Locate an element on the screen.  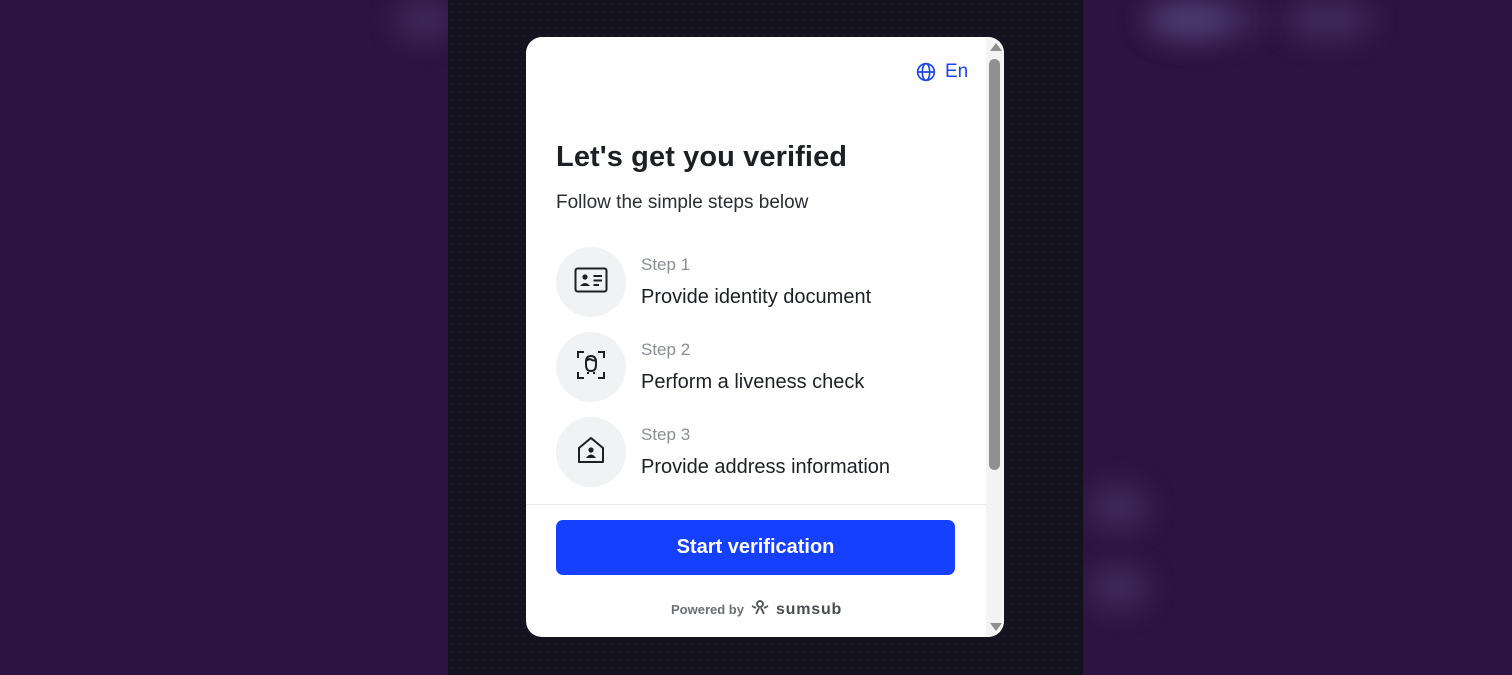
step-label: Perform a liveness check is located at coordinates (753, 382).